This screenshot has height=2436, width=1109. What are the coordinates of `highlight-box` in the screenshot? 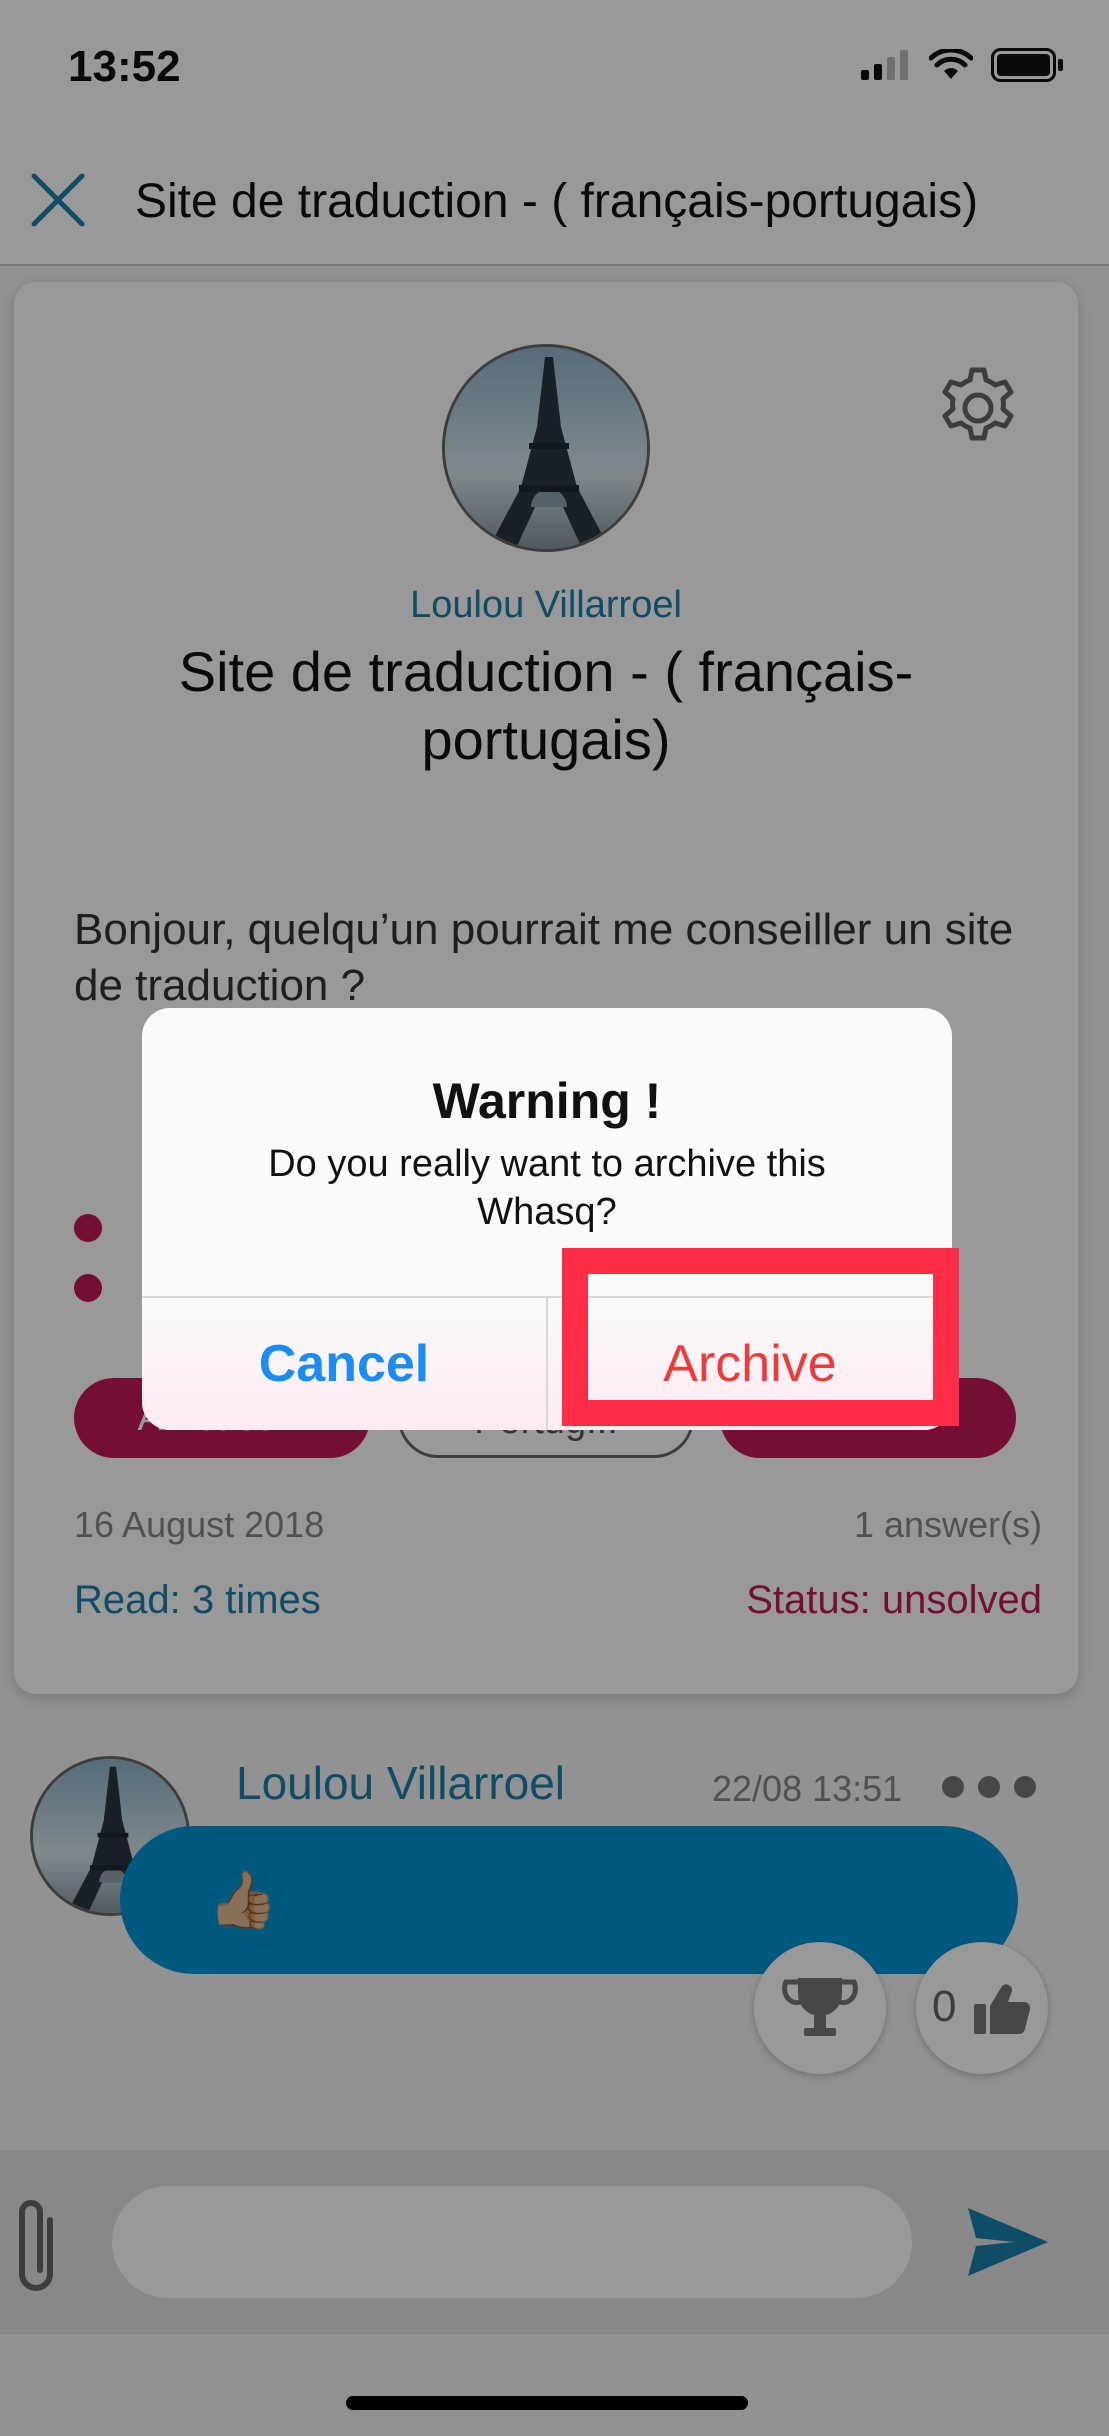 It's located at (760, 1337).